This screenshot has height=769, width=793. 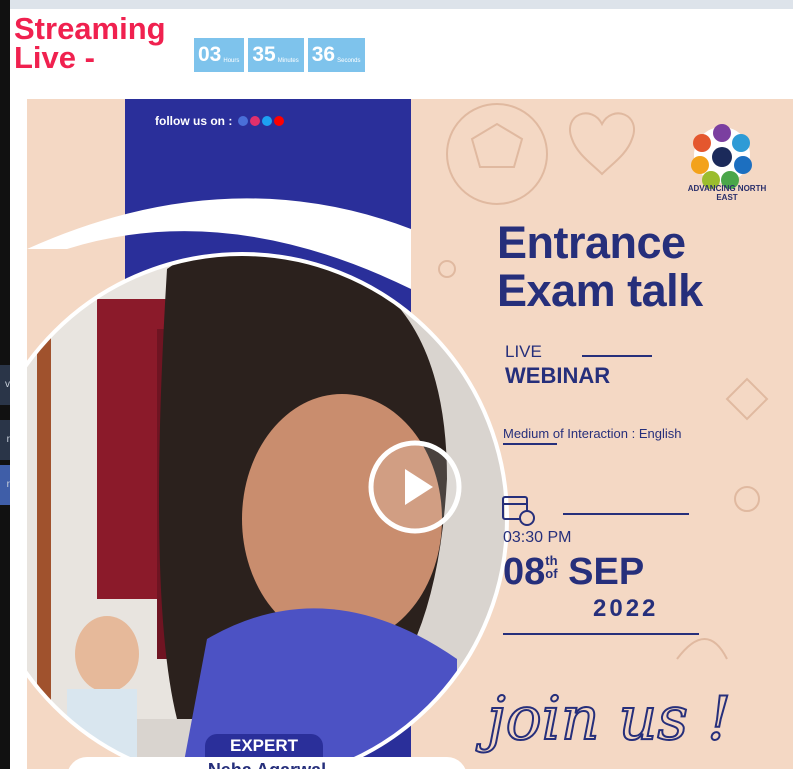 I want to click on hours-value: 03, so click(x=210, y=54).